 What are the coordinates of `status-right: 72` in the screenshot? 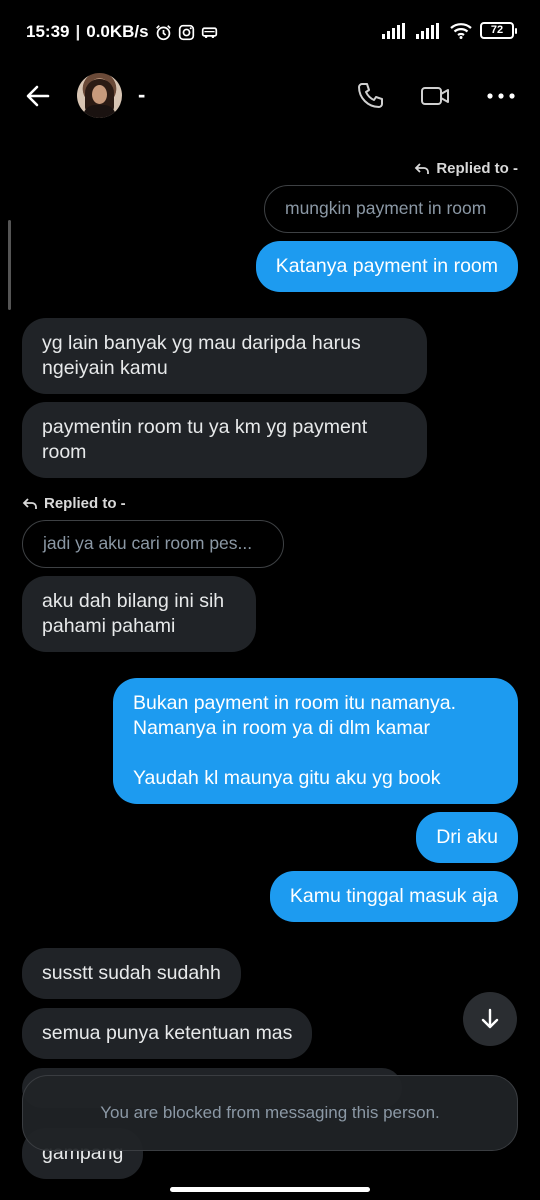 It's located at (449, 30).